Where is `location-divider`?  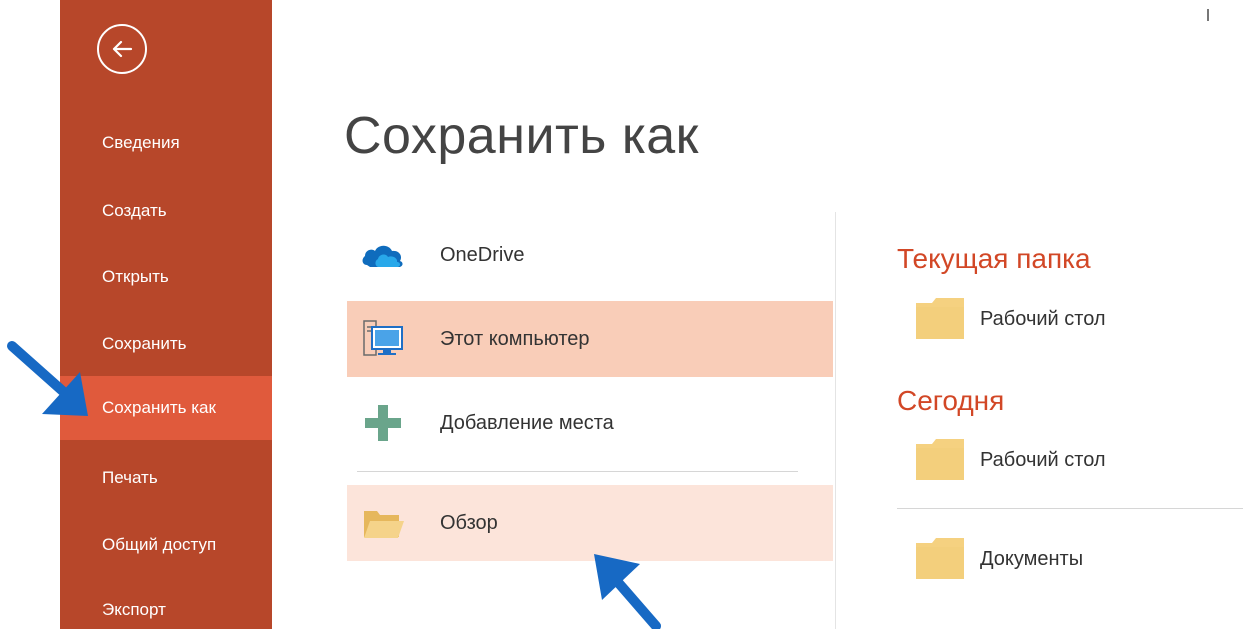
location-divider is located at coordinates (577, 471).